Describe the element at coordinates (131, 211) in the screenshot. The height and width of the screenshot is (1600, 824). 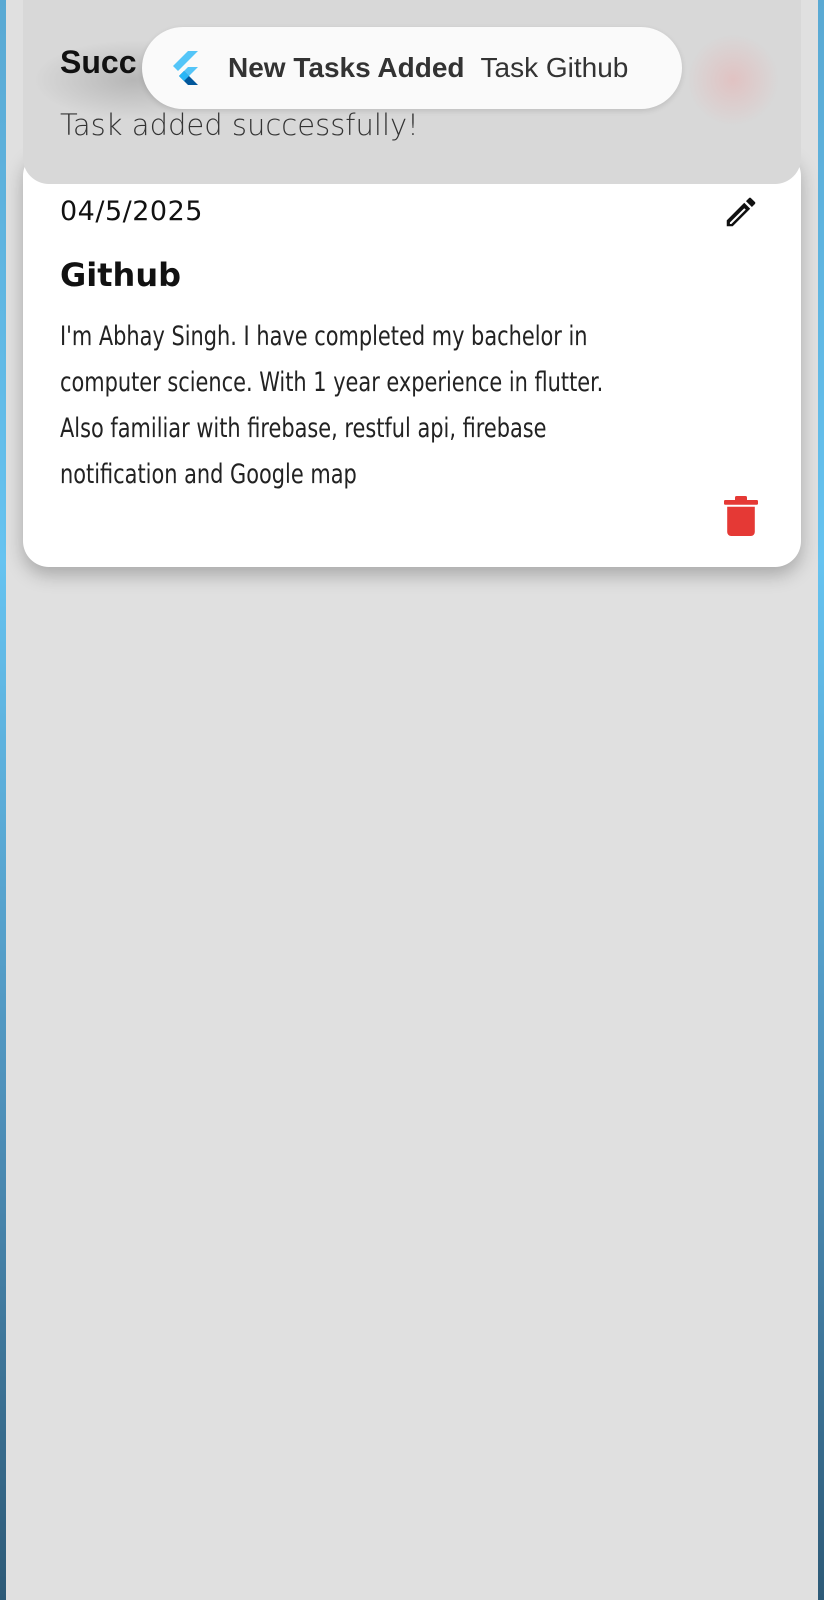
I see `task-date: 04/5/2025` at that location.